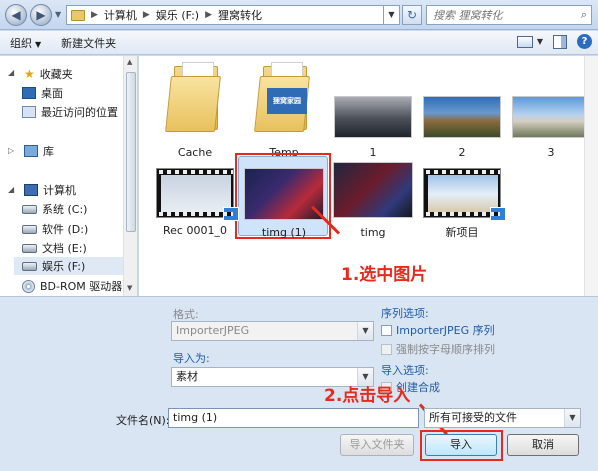 This screenshot has width=598, height=471. I want to click on nav-drive-f: 娱乐 (F:), so click(69, 266).